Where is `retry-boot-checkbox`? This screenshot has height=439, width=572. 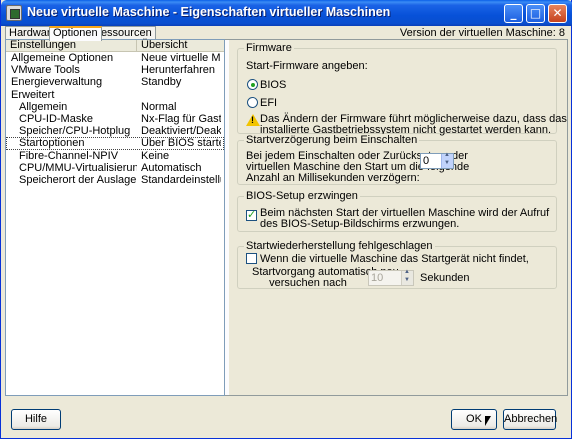
retry-boot-checkbox is located at coordinates (251, 258).